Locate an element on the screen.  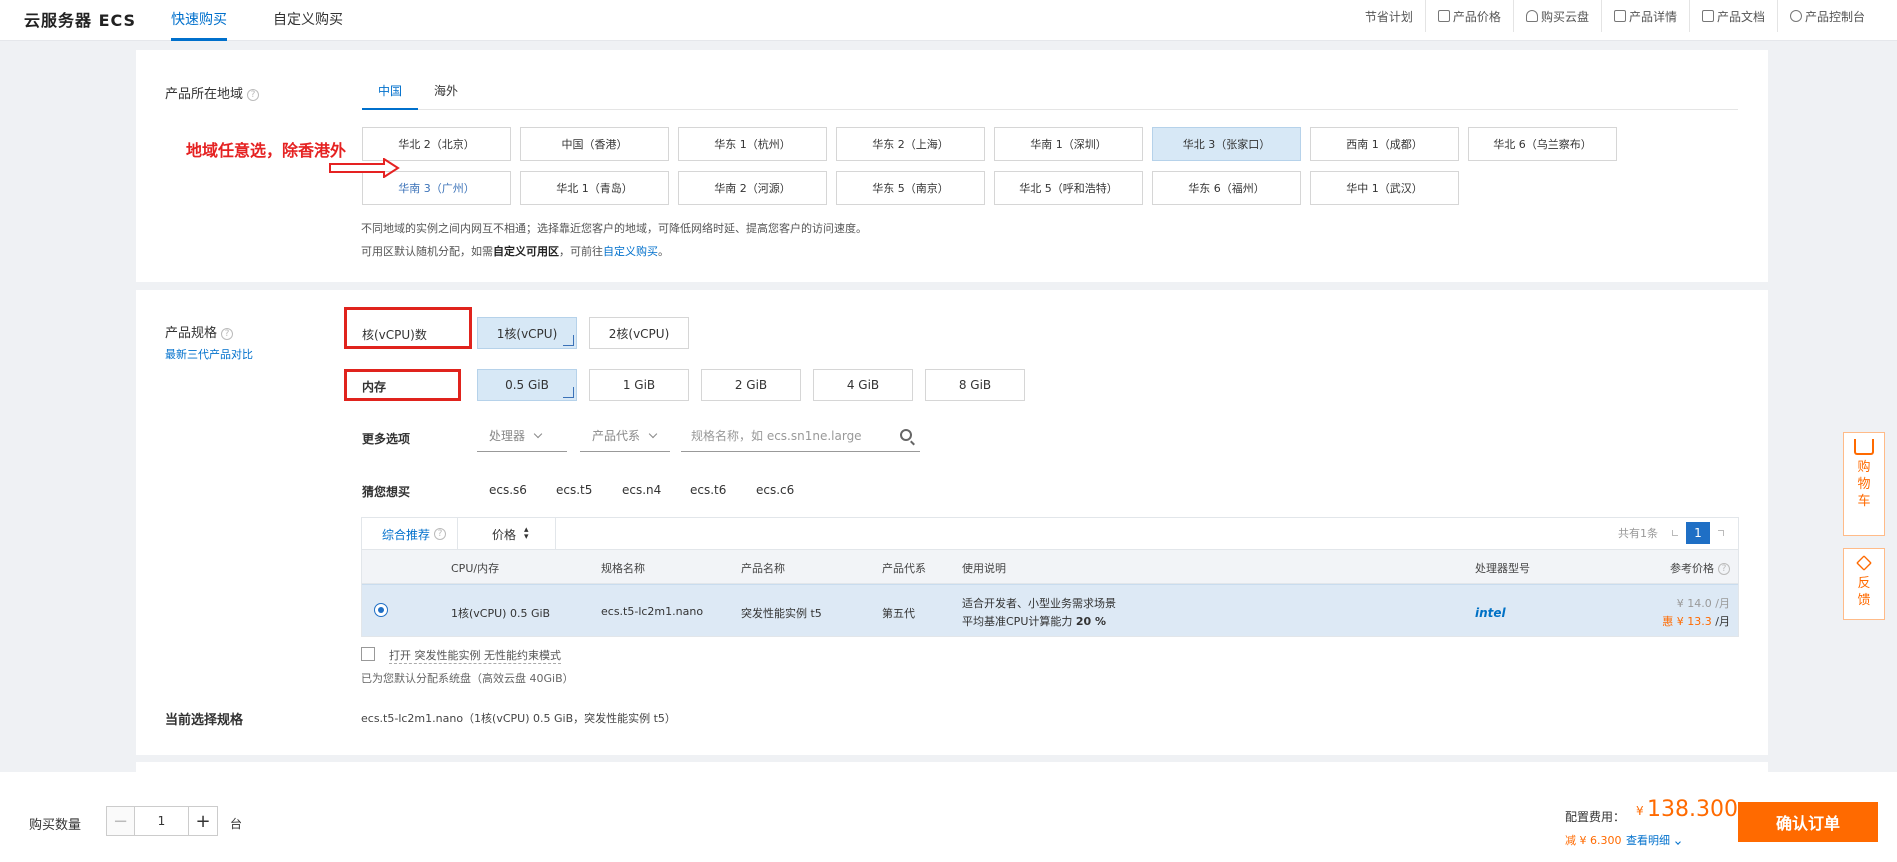
brand-title: 云服务器 ECS is located at coordinates (80, 20).